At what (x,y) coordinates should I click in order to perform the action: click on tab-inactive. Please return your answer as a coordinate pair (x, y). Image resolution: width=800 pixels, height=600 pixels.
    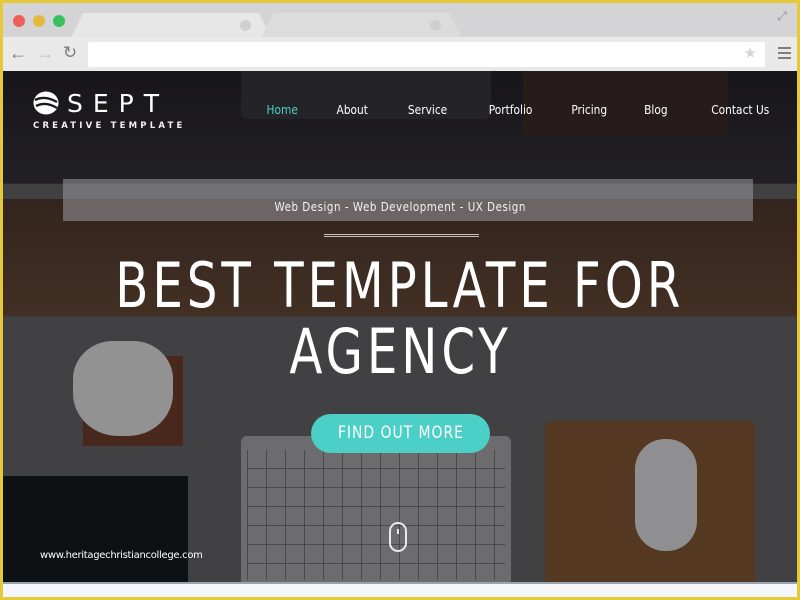
    Looking at the image, I should click on (361, 25).